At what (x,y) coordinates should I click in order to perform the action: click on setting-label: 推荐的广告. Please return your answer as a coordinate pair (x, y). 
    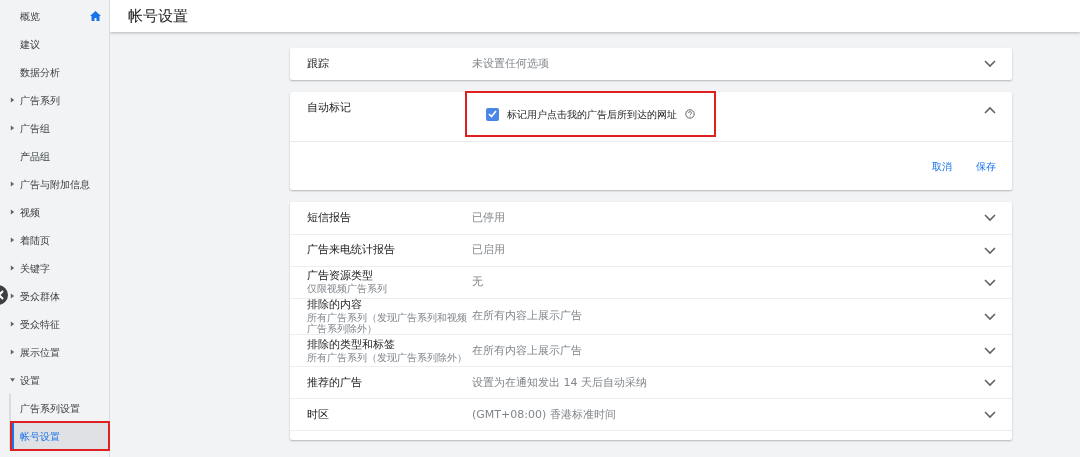
    Looking at the image, I should click on (334, 382).